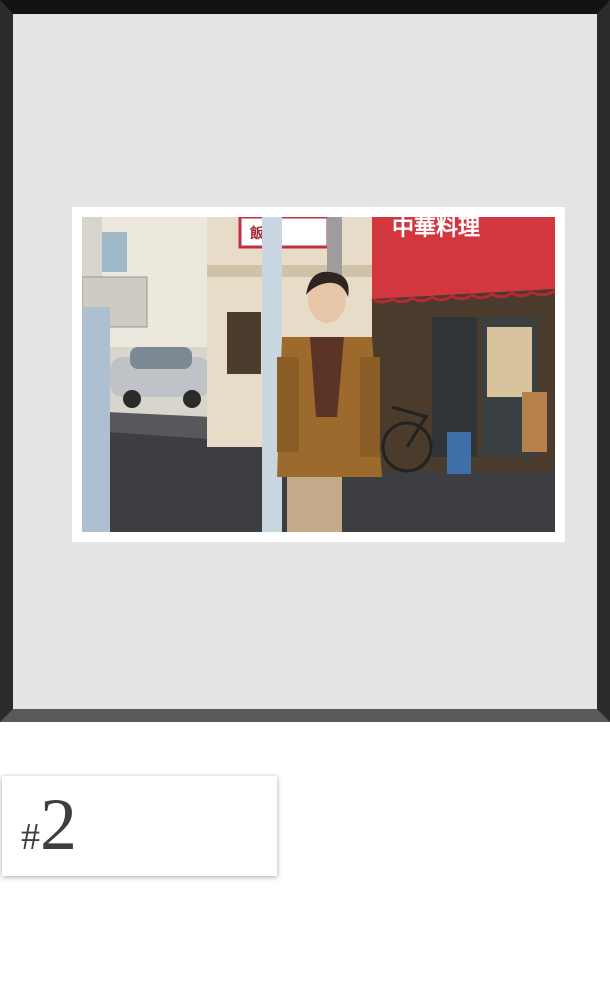 This screenshot has height=1000, width=610. I want to click on number-hash: #, so click(30, 837).